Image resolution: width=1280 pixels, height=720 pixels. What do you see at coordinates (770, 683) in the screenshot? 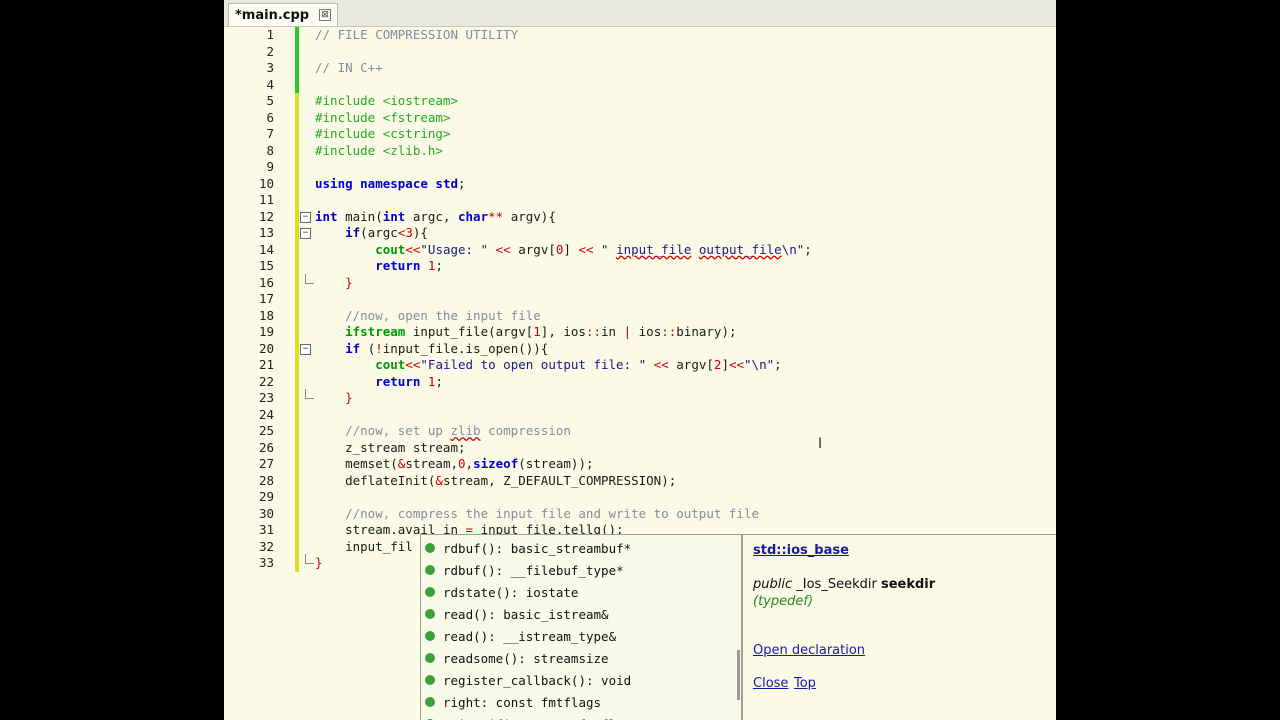
I see `close-link: Close` at bounding box center [770, 683].